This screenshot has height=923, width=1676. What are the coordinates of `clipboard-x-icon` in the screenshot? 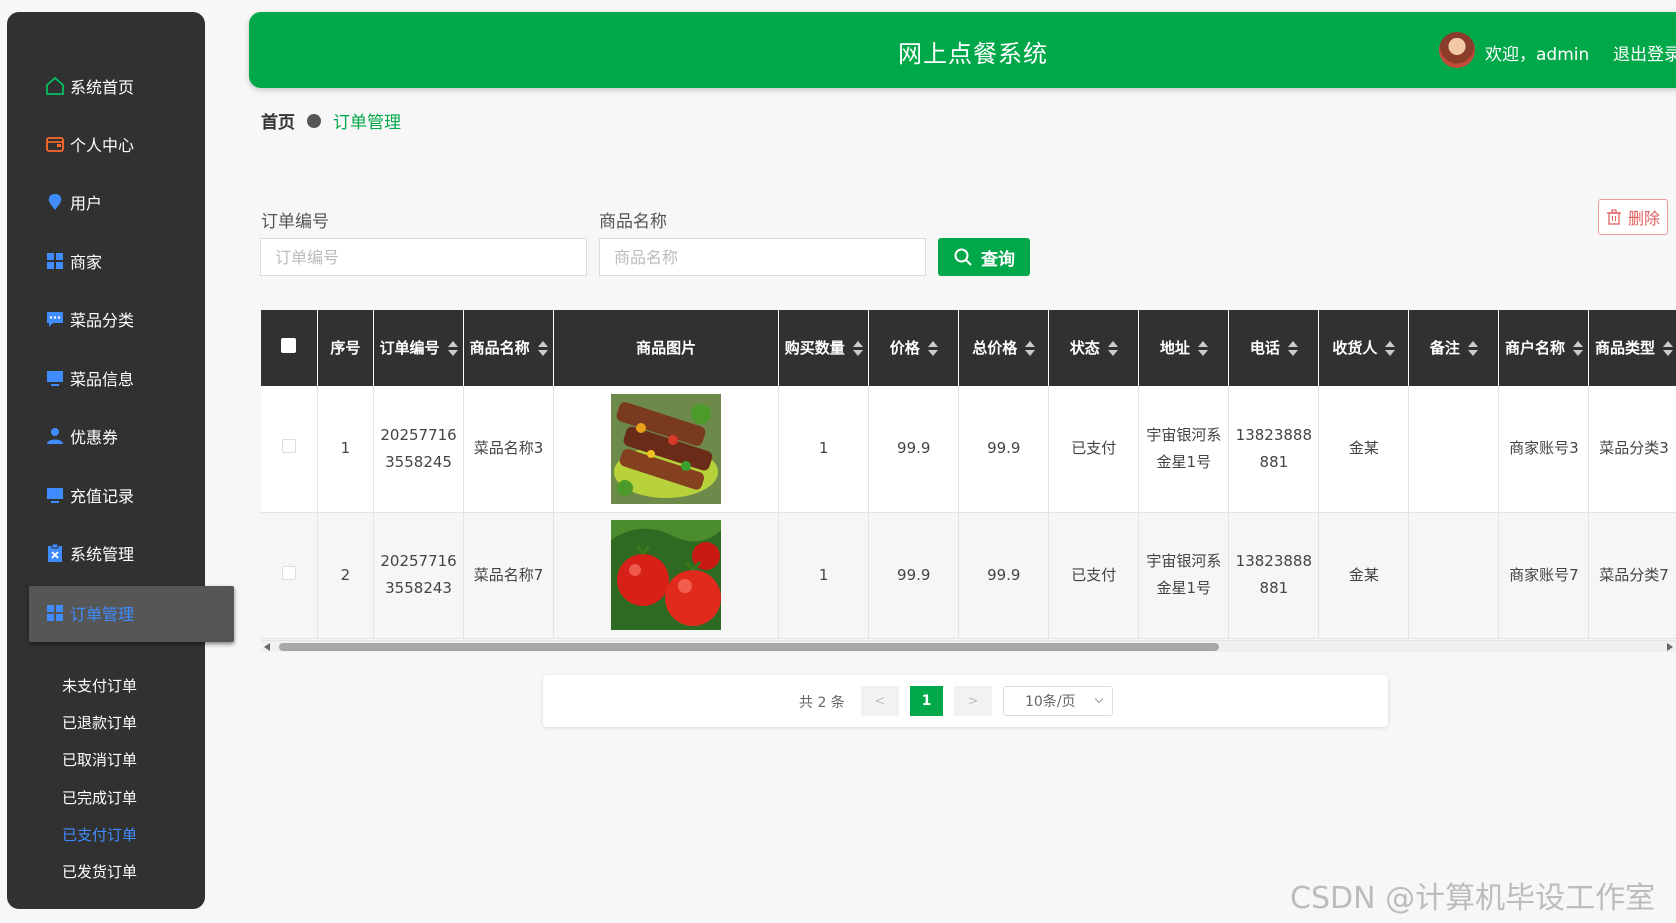 It's located at (55, 553).